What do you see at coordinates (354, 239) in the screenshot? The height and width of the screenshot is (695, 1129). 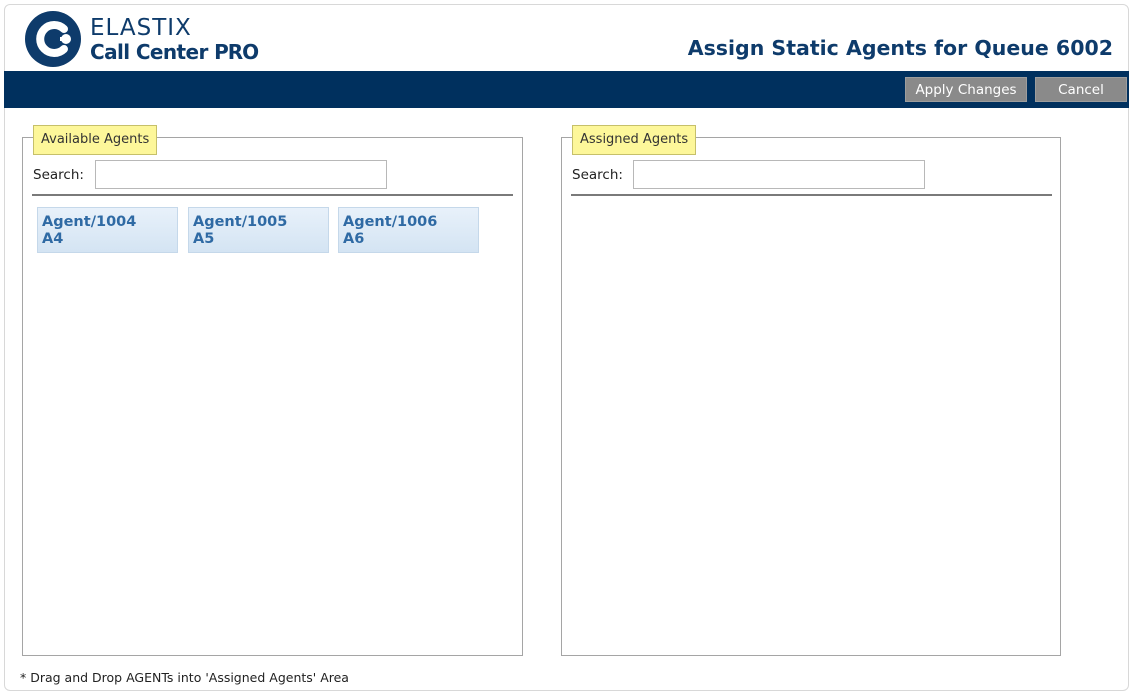 I see `agent-name: A6` at bounding box center [354, 239].